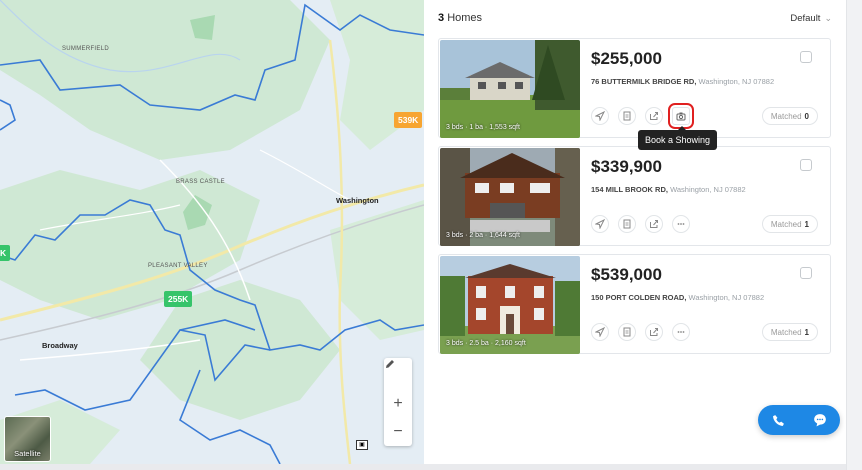 The image size is (862, 470). Describe the element at coordinates (828, 17) in the screenshot. I see `chevron-down-icon: ⌄` at that location.